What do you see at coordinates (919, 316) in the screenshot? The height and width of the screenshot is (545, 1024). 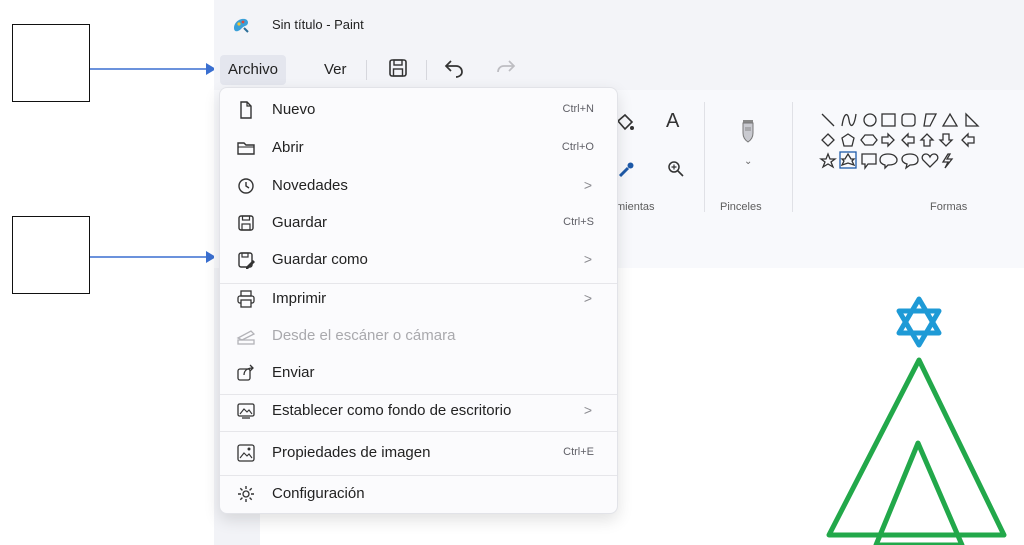 I see `drawn-star-triangle-up` at bounding box center [919, 316].